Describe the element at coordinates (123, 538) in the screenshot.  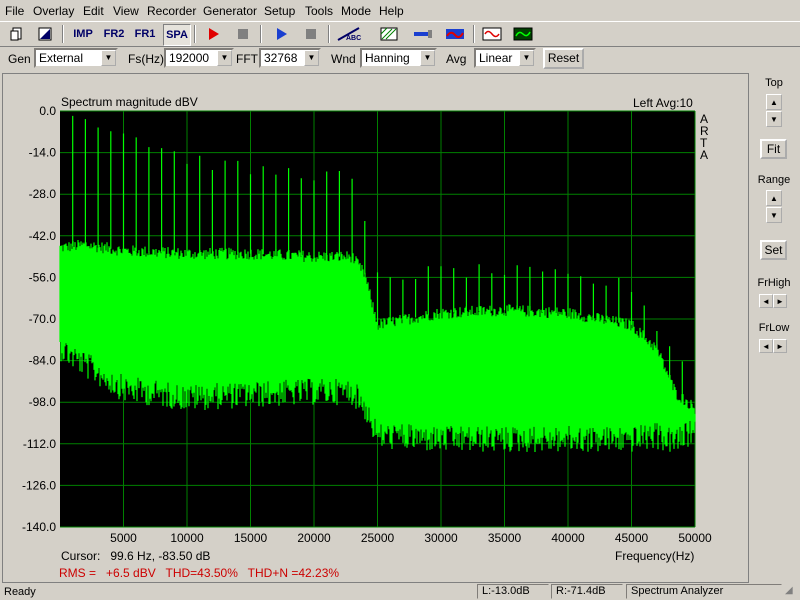
I see `x-tick-label: 5000` at that location.